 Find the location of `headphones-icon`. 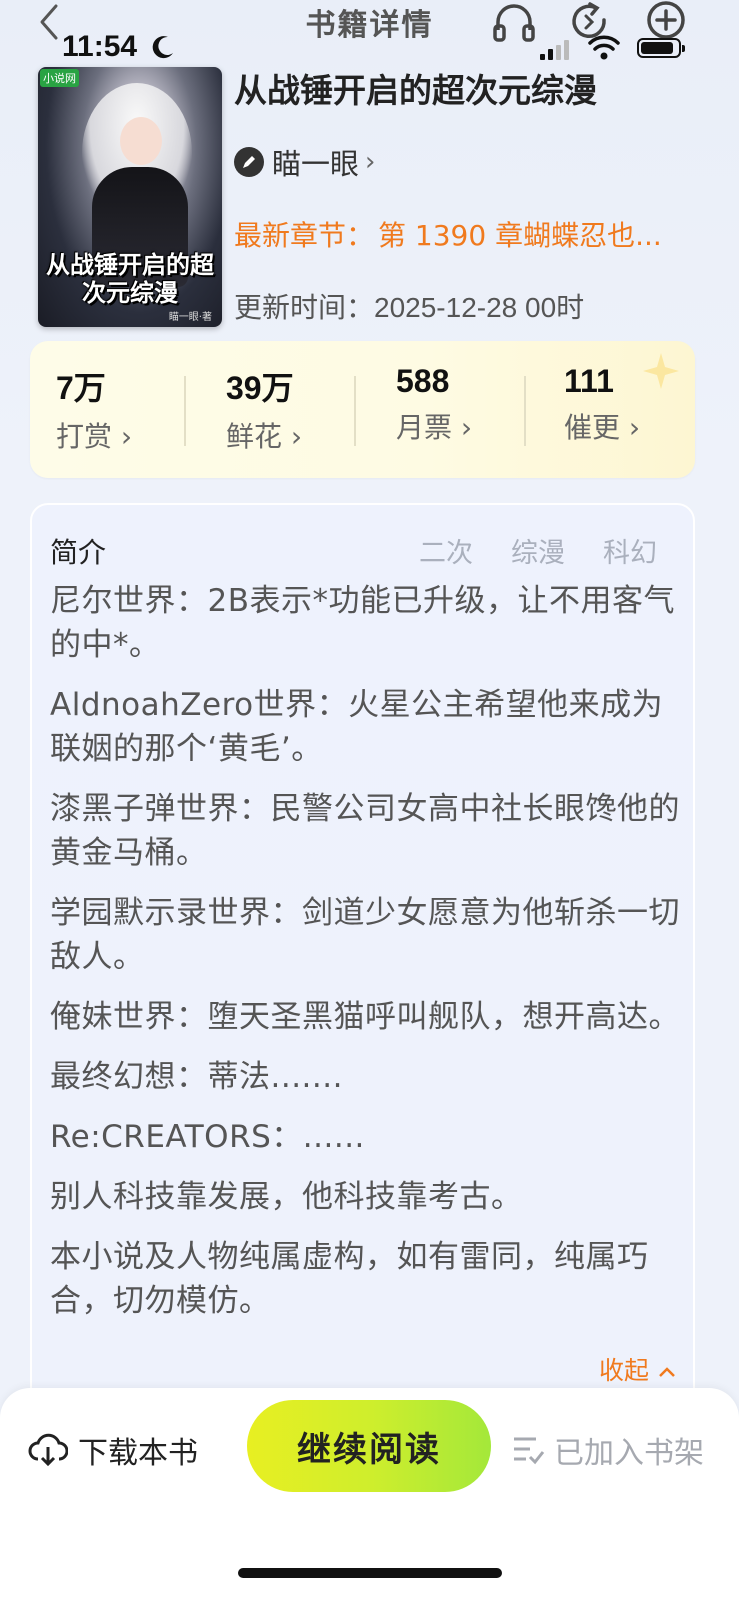

headphones-icon is located at coordinates (514, 23).